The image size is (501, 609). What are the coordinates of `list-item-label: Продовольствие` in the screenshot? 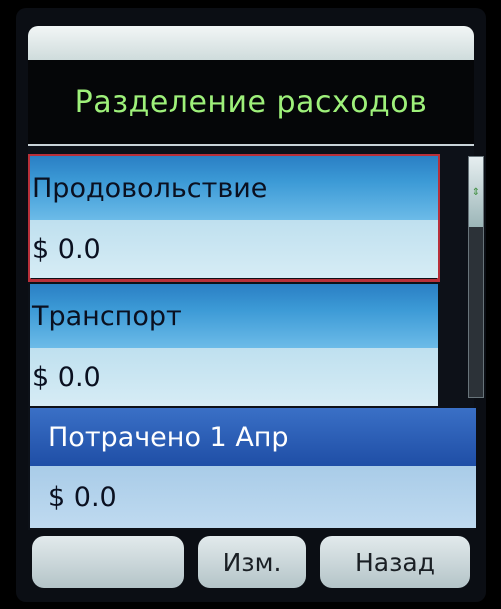 It's located at (150, 188).